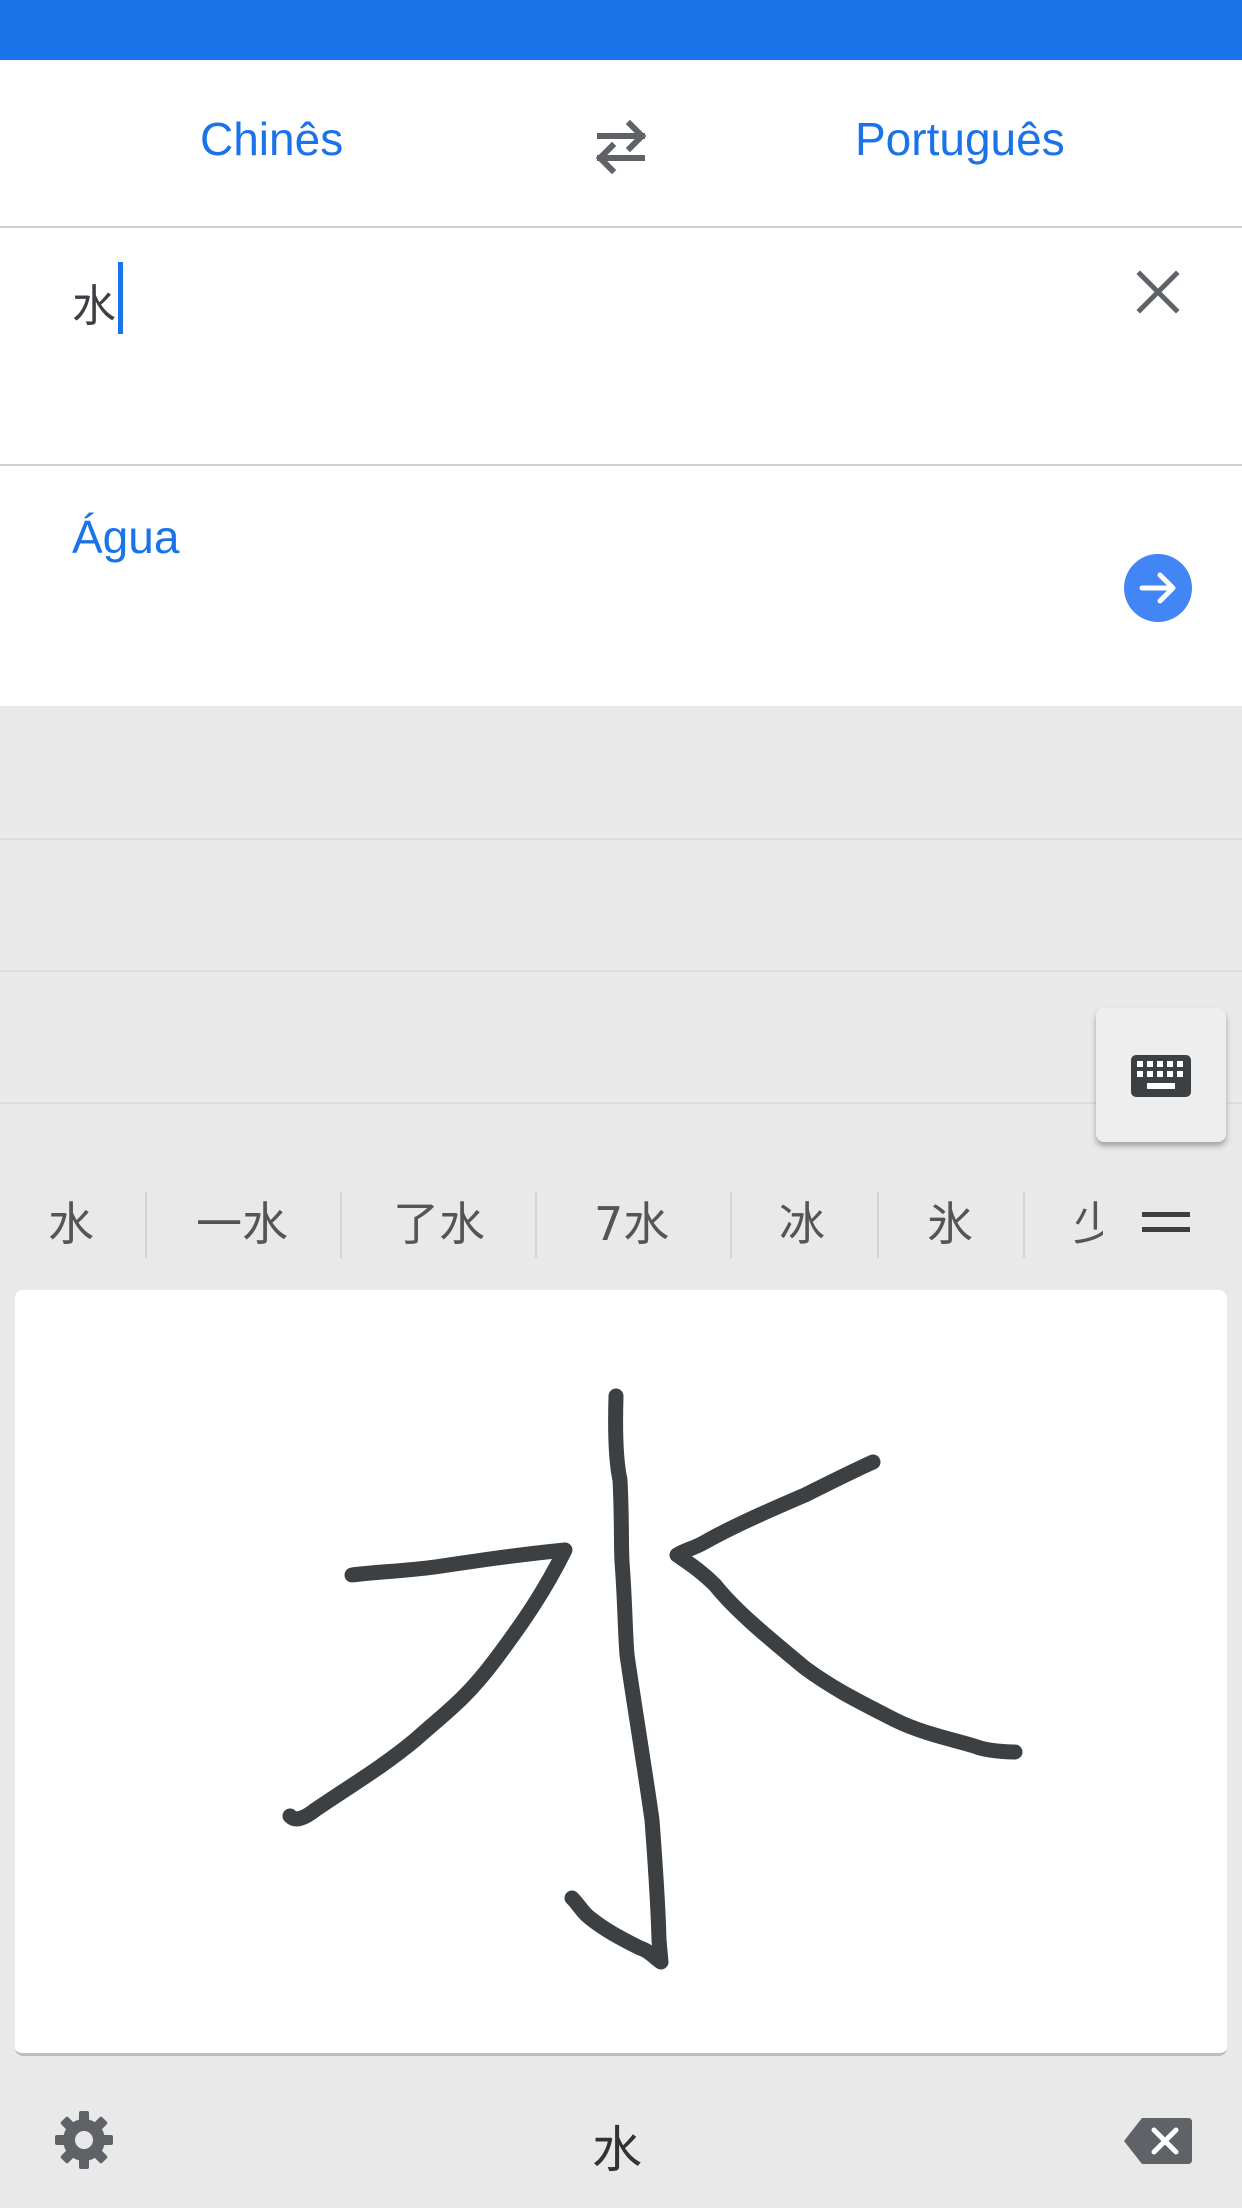 The image size is (1242, 2208). What do you see at coordinates (631, 1221) in the screenshot?
I see `suggestion-item: 7水` at bounding box center [631, 1221].